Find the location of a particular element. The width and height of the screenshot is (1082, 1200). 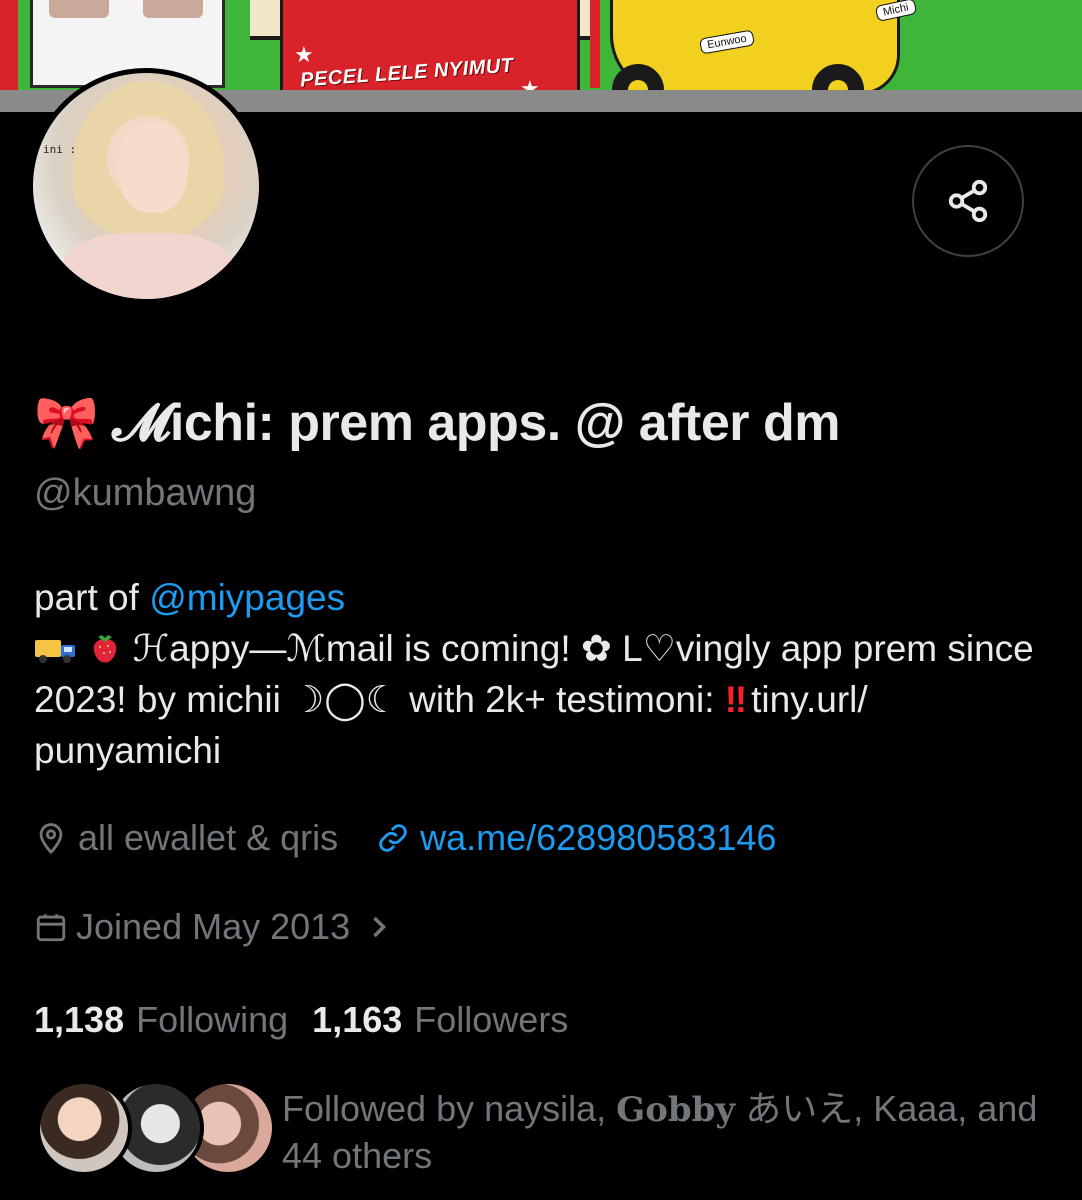

follow-stats: 1,138 Following 1,163 Followers is located at coordinates (313, 1020).